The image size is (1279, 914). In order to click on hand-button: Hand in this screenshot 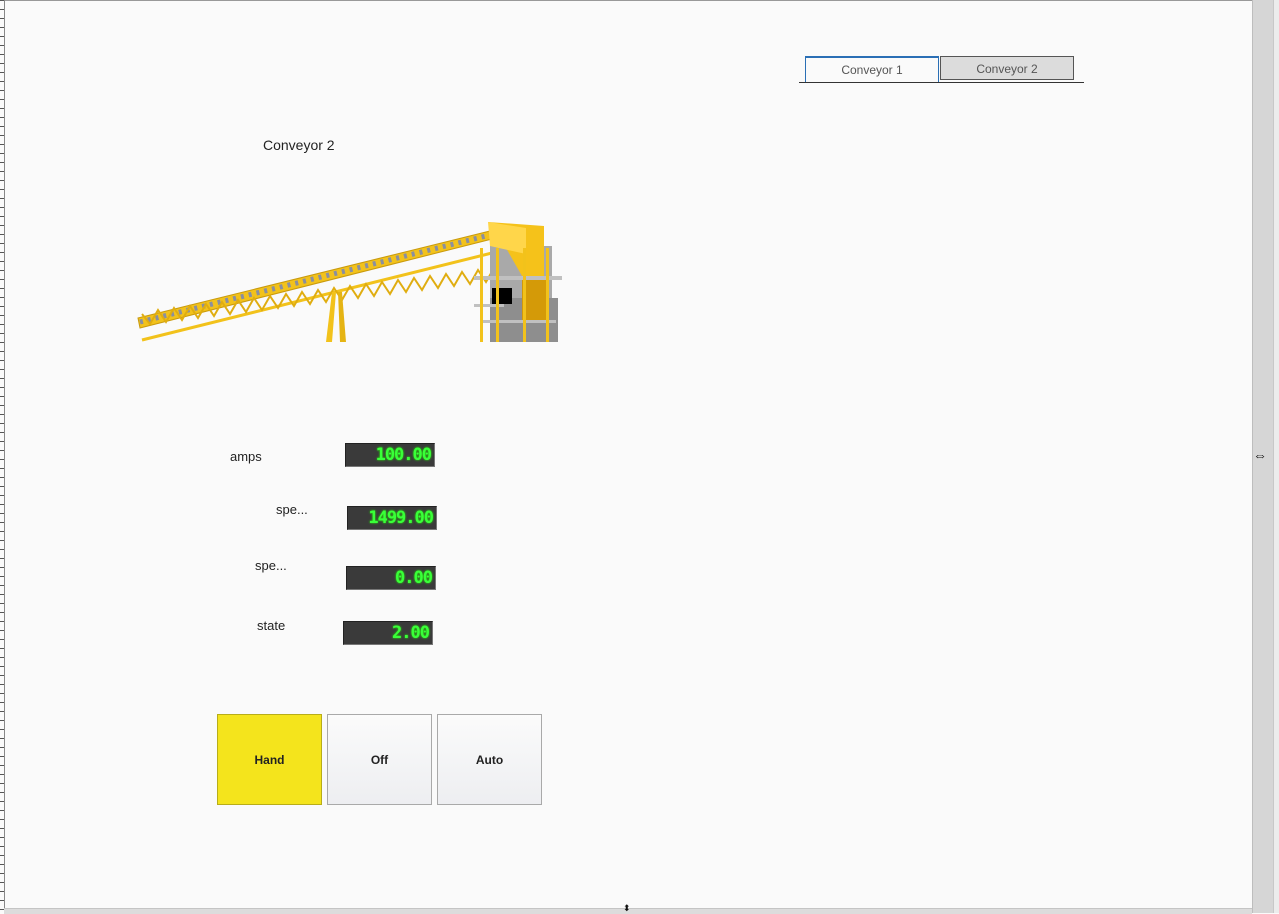, I will do `click(269, 759)`.